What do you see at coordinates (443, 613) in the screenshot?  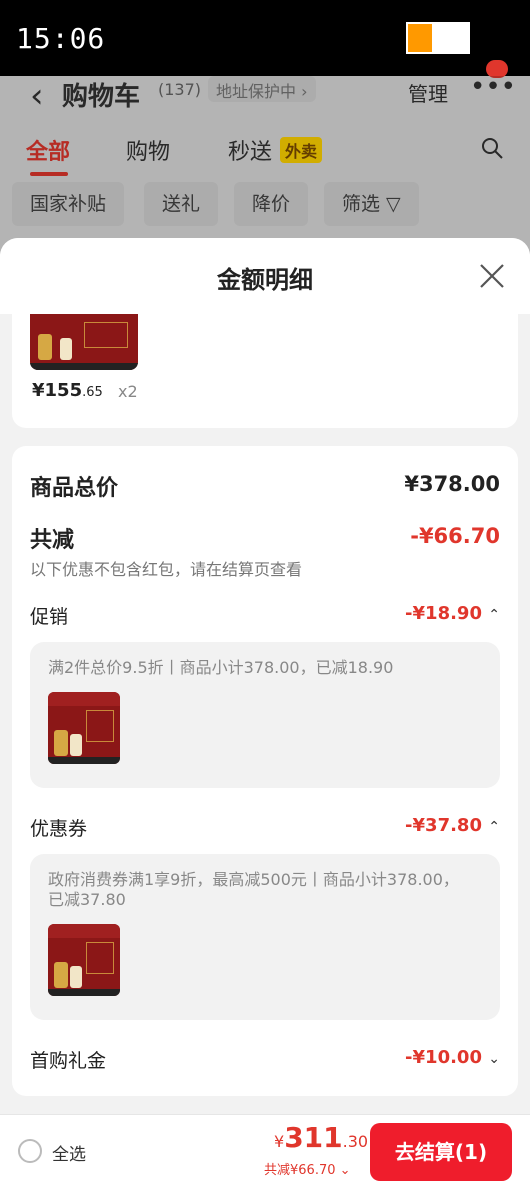 I see `promo-amount: -¥18.90` at bounding box center [443, 613].